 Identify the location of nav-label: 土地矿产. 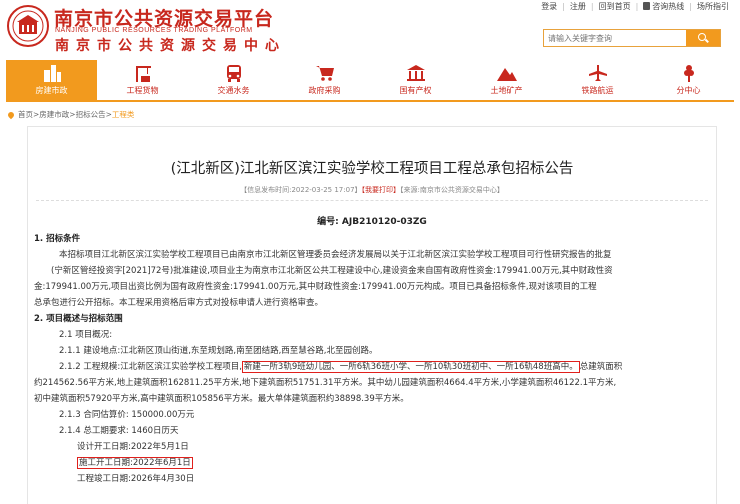
(506, 90).